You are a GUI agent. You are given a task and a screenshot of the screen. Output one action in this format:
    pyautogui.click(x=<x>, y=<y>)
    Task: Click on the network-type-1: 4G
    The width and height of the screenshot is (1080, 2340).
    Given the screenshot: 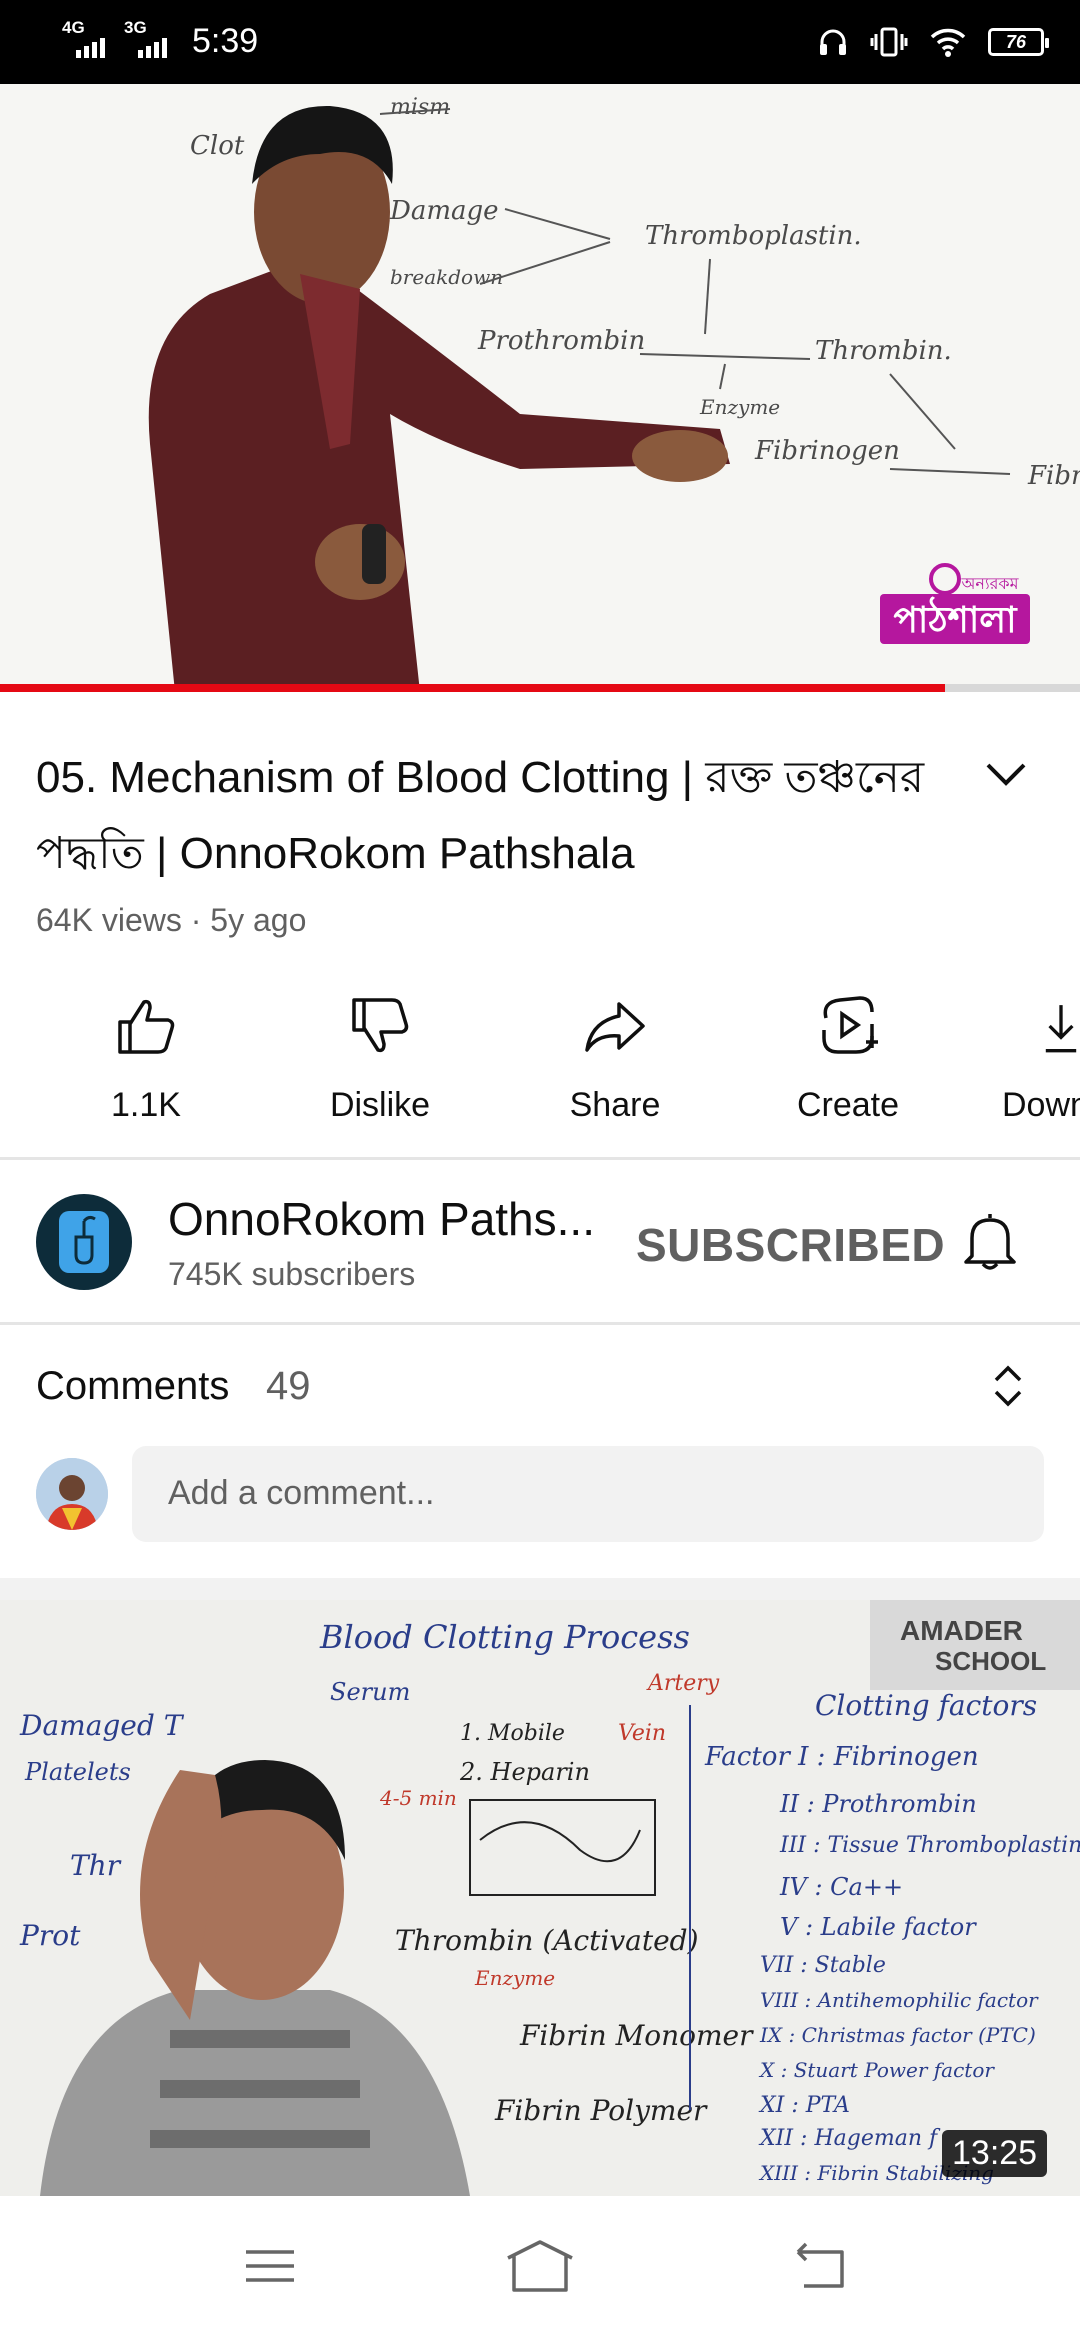 What is the action you would take?
    pyautogui.click(x=73, y=27)
    